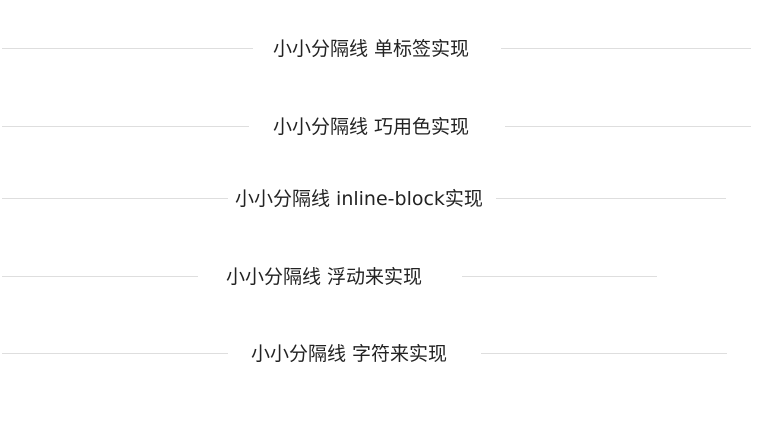 Image resolution: width=771 pixels, height=424 pixels. What do you see at coordinates (349, 354) in the screenshot?
I see `divider-label: 小小分隔线 字符来实现` at bounding box center [349, 354].